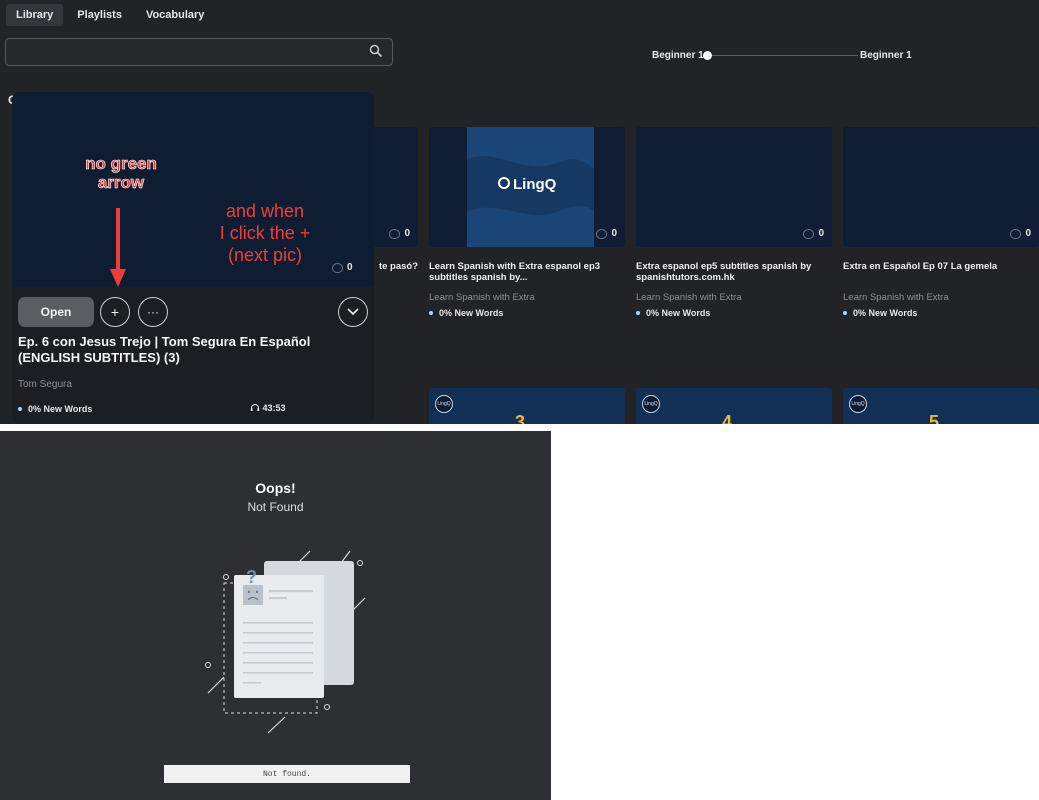 The image size is (1039, 800). What do you see at coordinates (121, 173) in the screenshot?
I see `annotation-no-green-arrow: no green arrow` at bounding box center [121, 173].